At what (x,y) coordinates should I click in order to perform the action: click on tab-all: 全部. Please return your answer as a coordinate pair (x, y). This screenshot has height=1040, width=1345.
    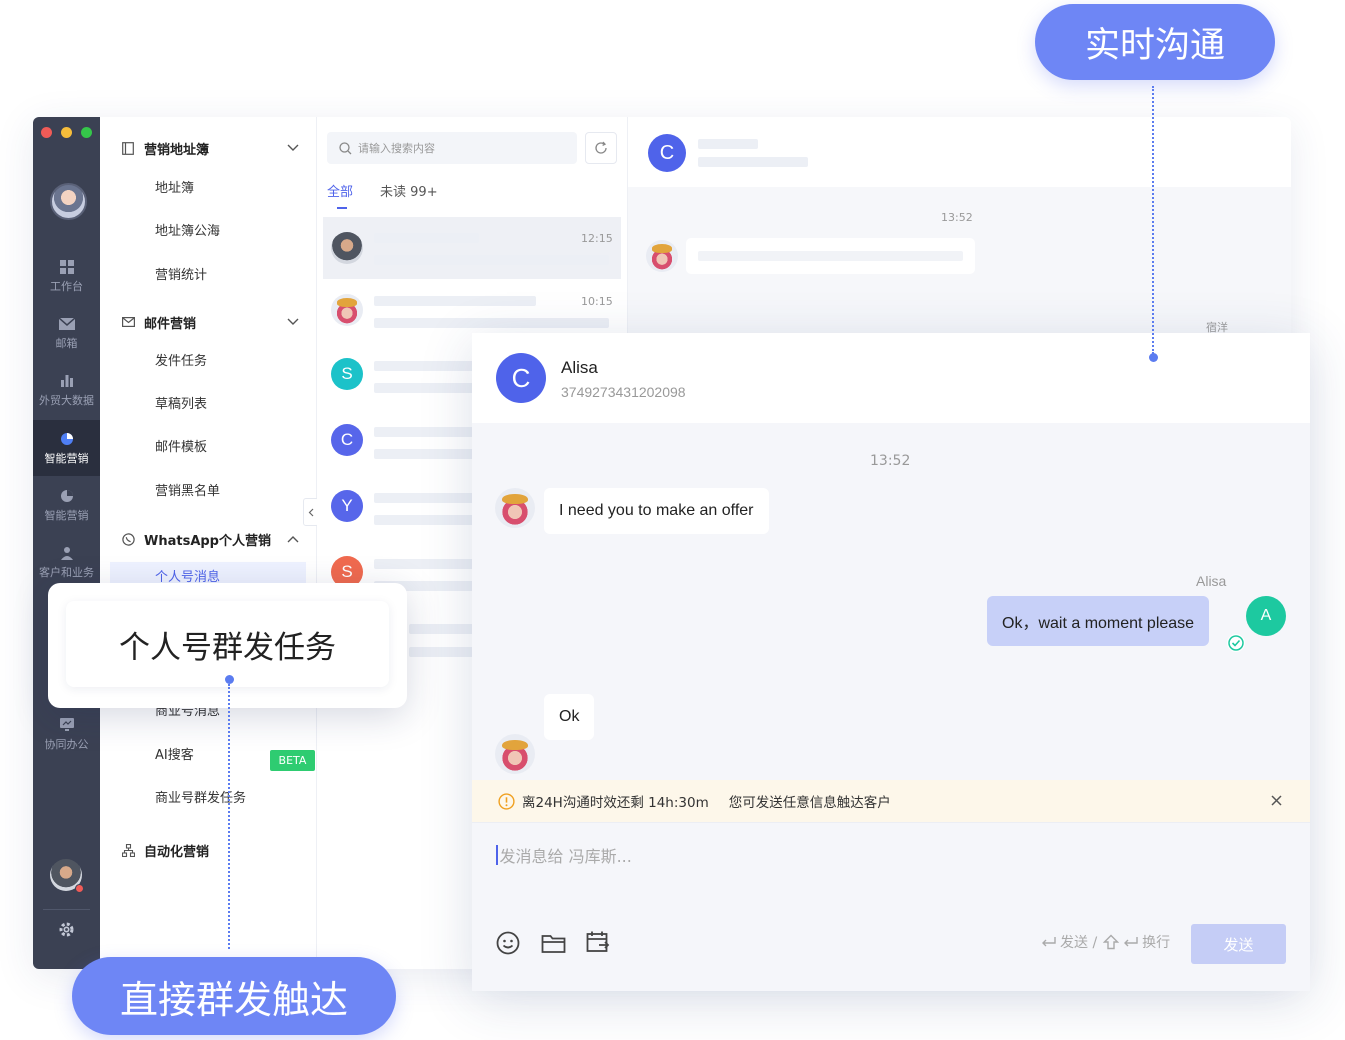
    Looking at the image, I should click on (340, 190).